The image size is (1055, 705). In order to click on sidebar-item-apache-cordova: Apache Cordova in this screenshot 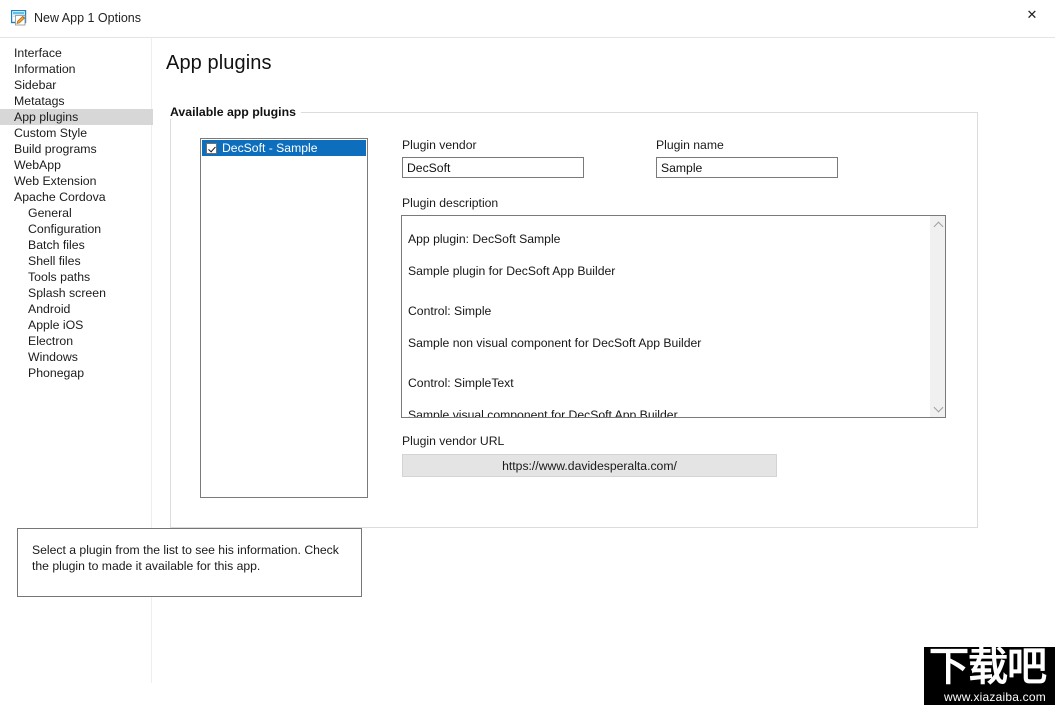, I will do `click(75, 197)`.